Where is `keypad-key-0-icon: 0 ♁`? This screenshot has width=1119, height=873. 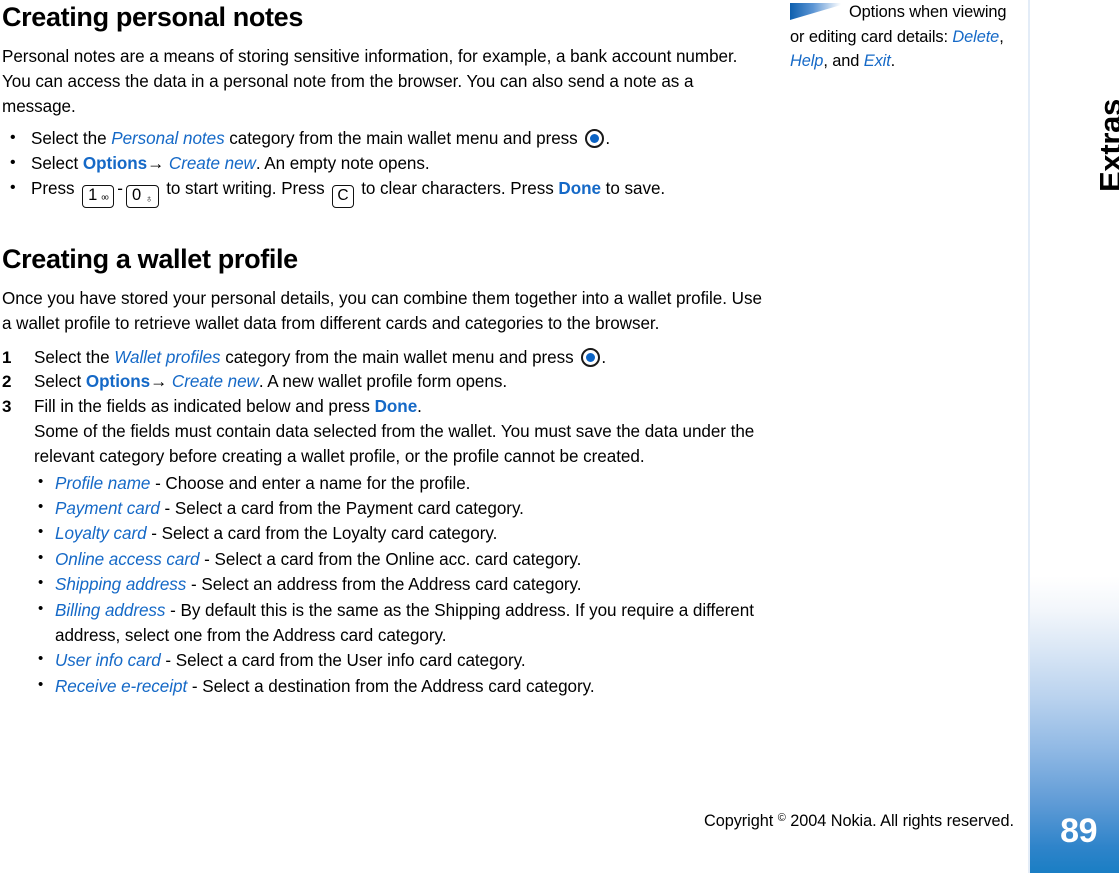
keypad-key-0-icon: 0 ♁ is located at coordinates (142, 196).